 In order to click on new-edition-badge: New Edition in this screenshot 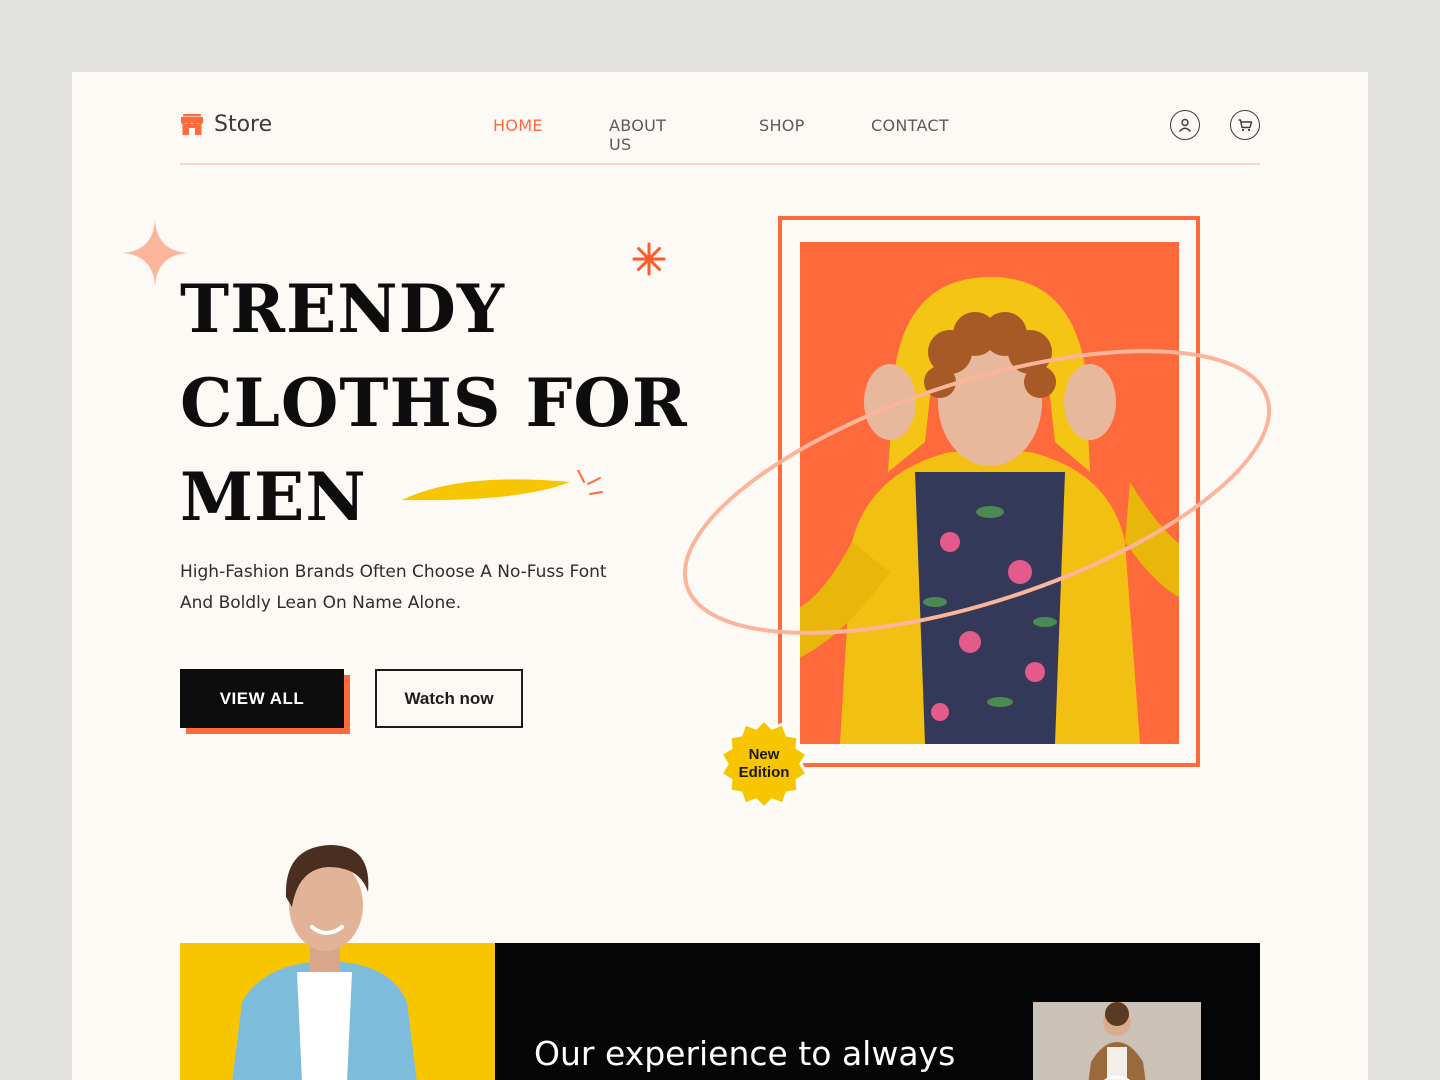, I will do `click(764, 764)`.